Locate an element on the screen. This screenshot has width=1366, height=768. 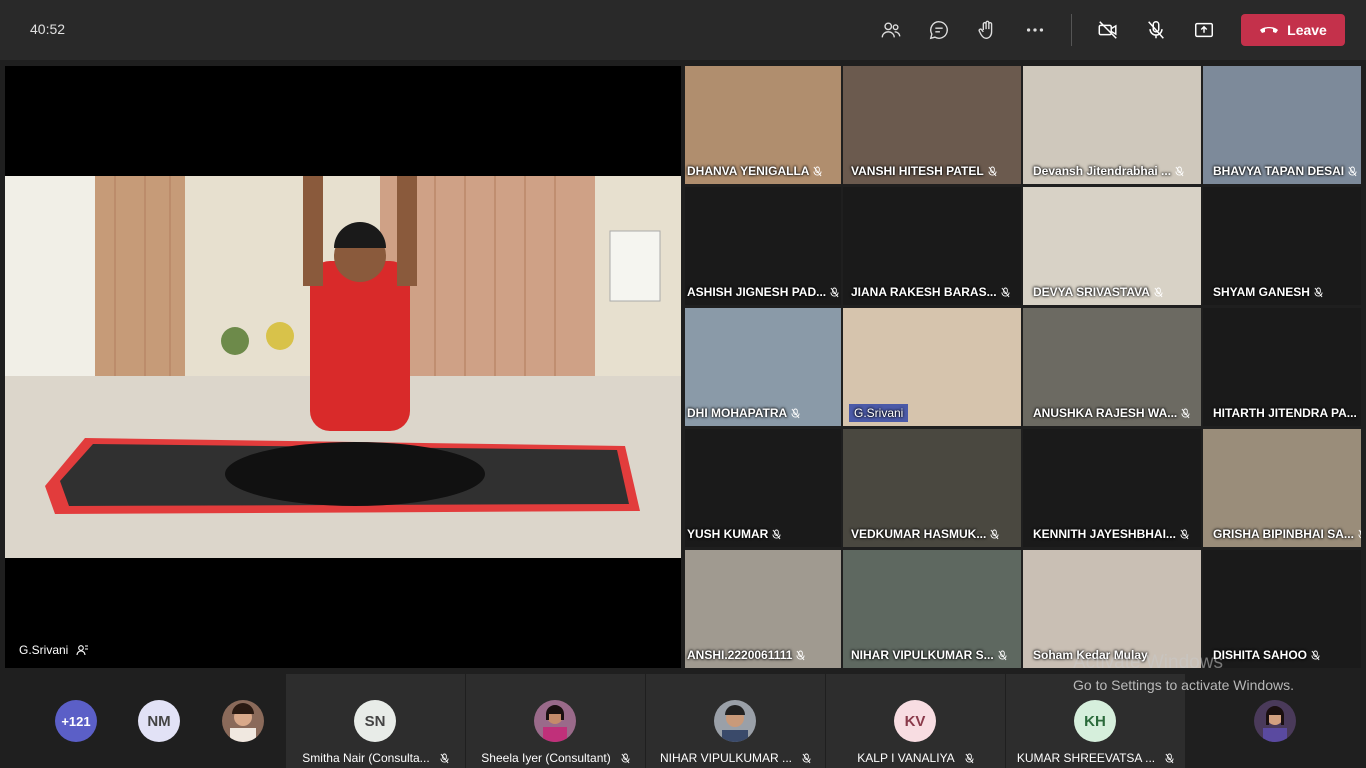
participant-tile: KV KALP I VANALIYA is located at coordinates (915, 721).